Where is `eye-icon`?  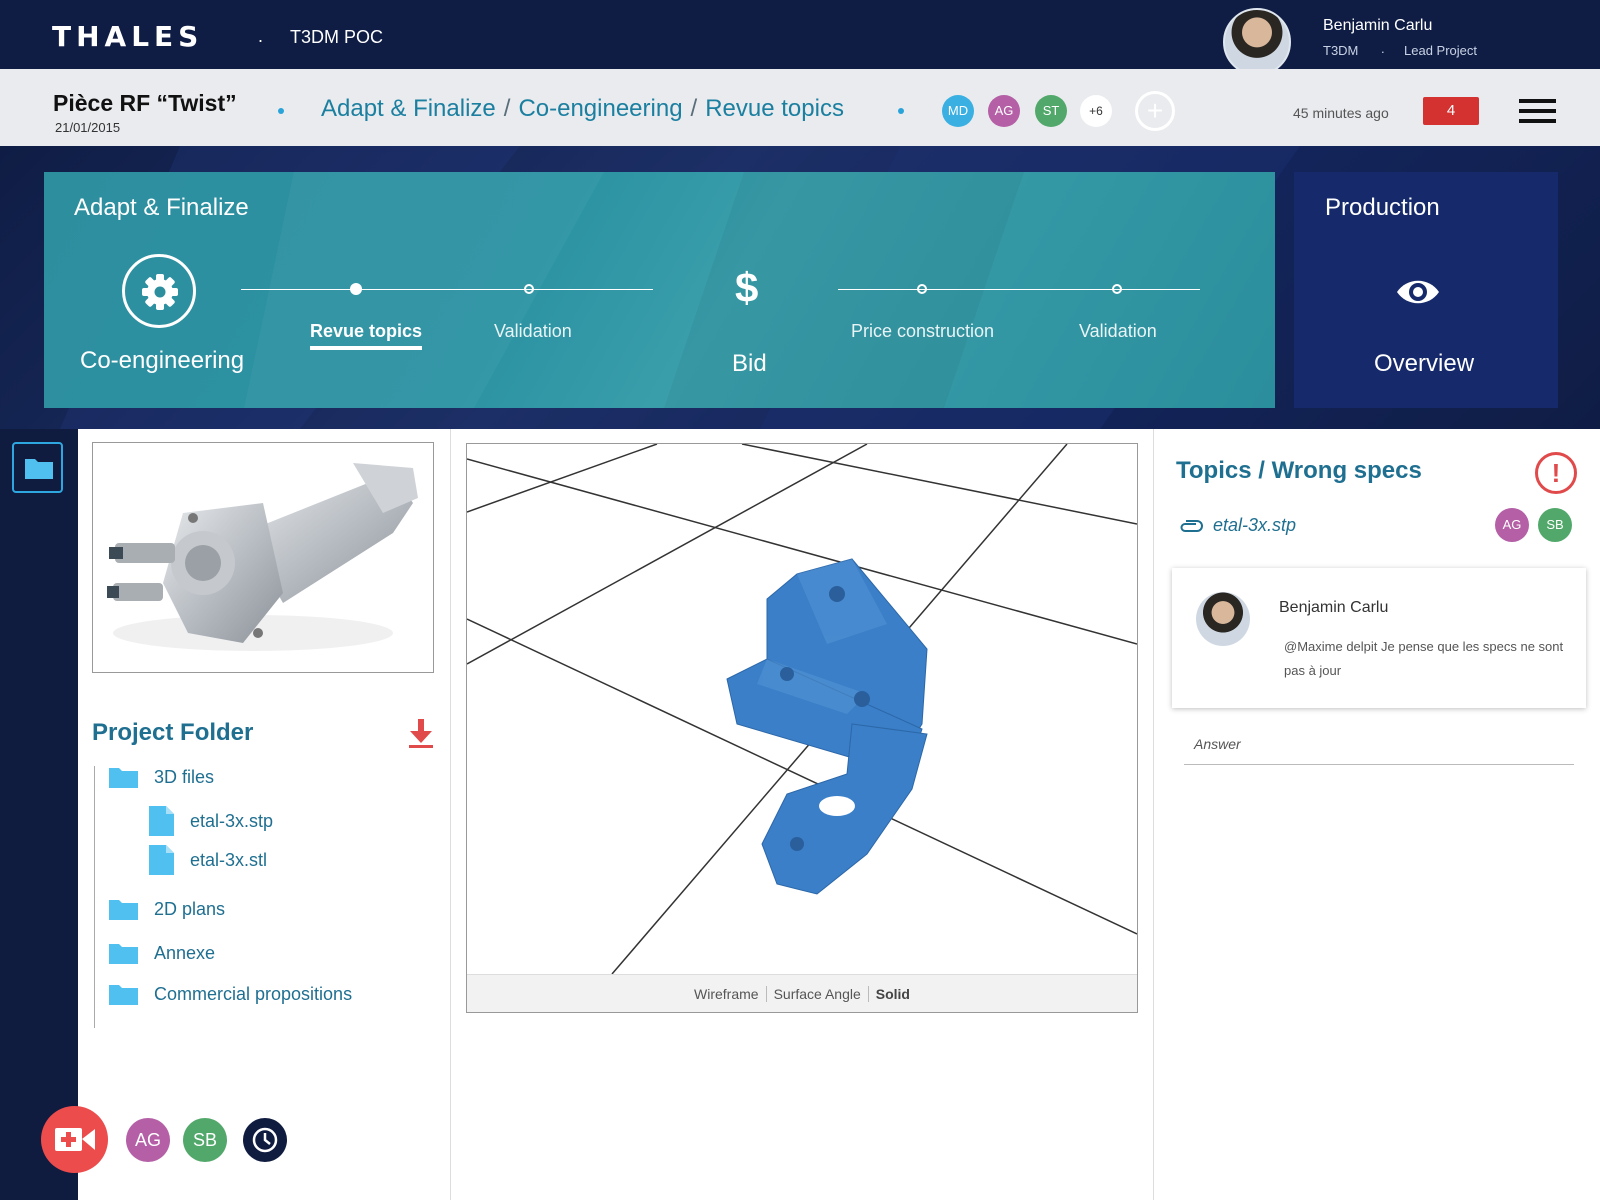
eye-icon is located at coordinates (1418, 292).